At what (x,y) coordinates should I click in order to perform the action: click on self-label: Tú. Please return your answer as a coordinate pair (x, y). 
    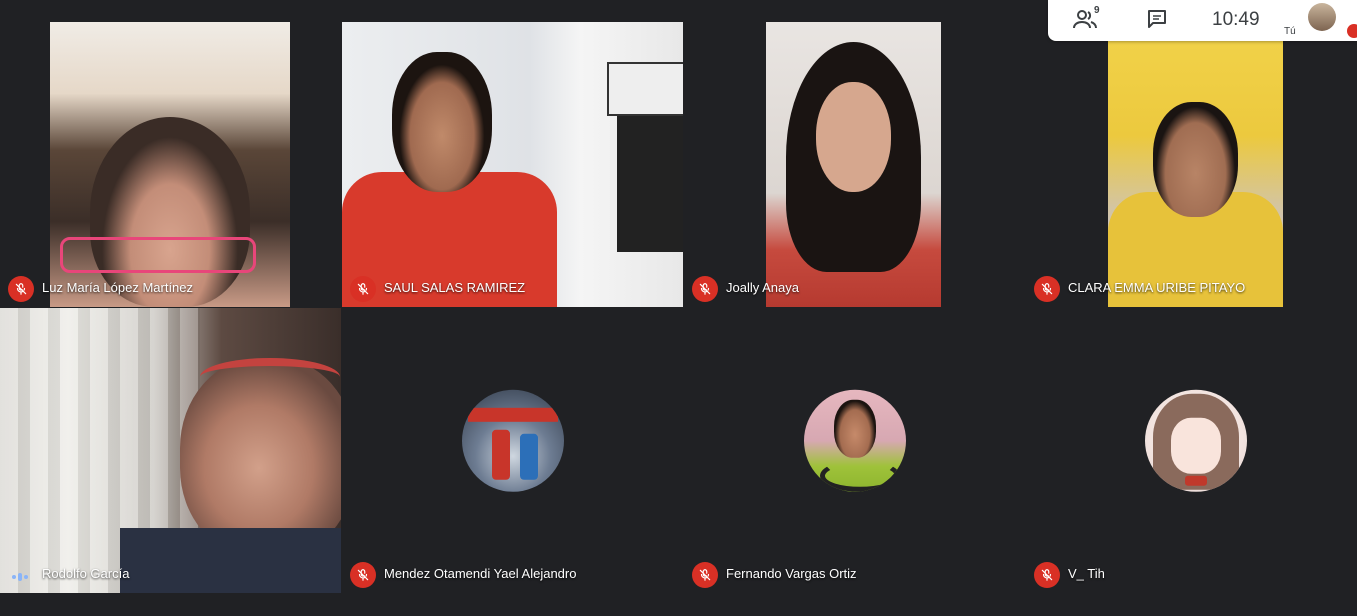
    Looking at the image, I should click on (1290, 31).